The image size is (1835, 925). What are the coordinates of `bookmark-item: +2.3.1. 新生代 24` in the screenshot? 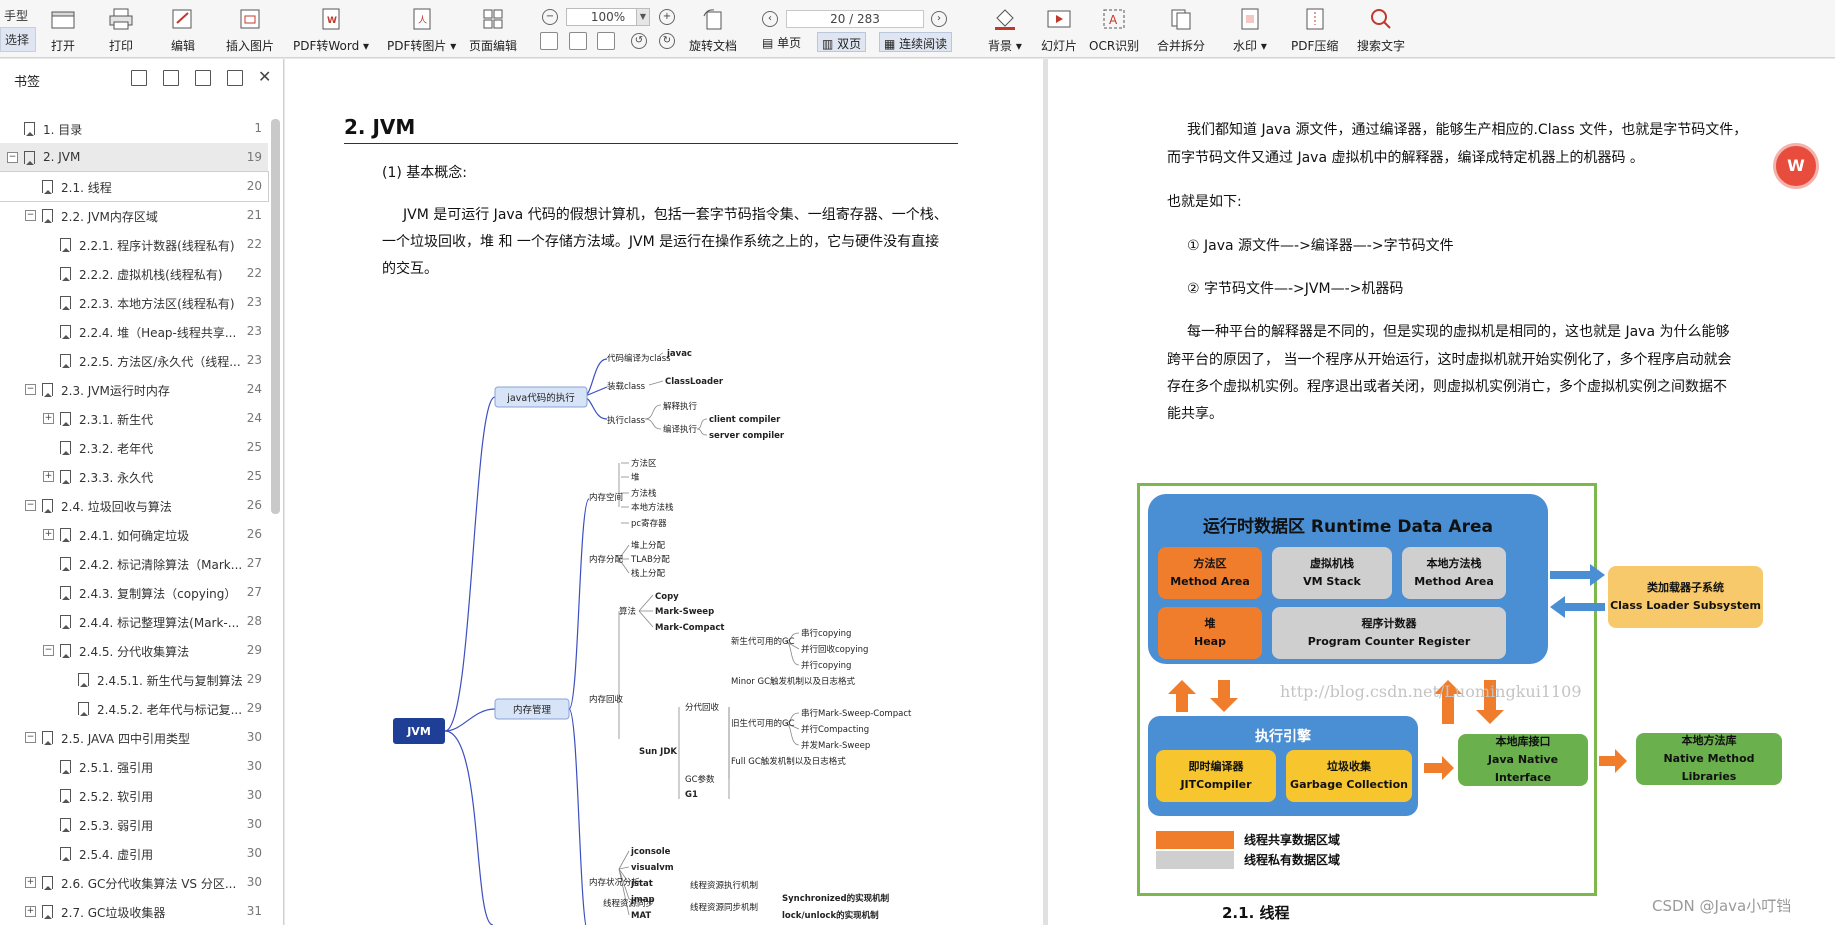 It's located at (134, 418).